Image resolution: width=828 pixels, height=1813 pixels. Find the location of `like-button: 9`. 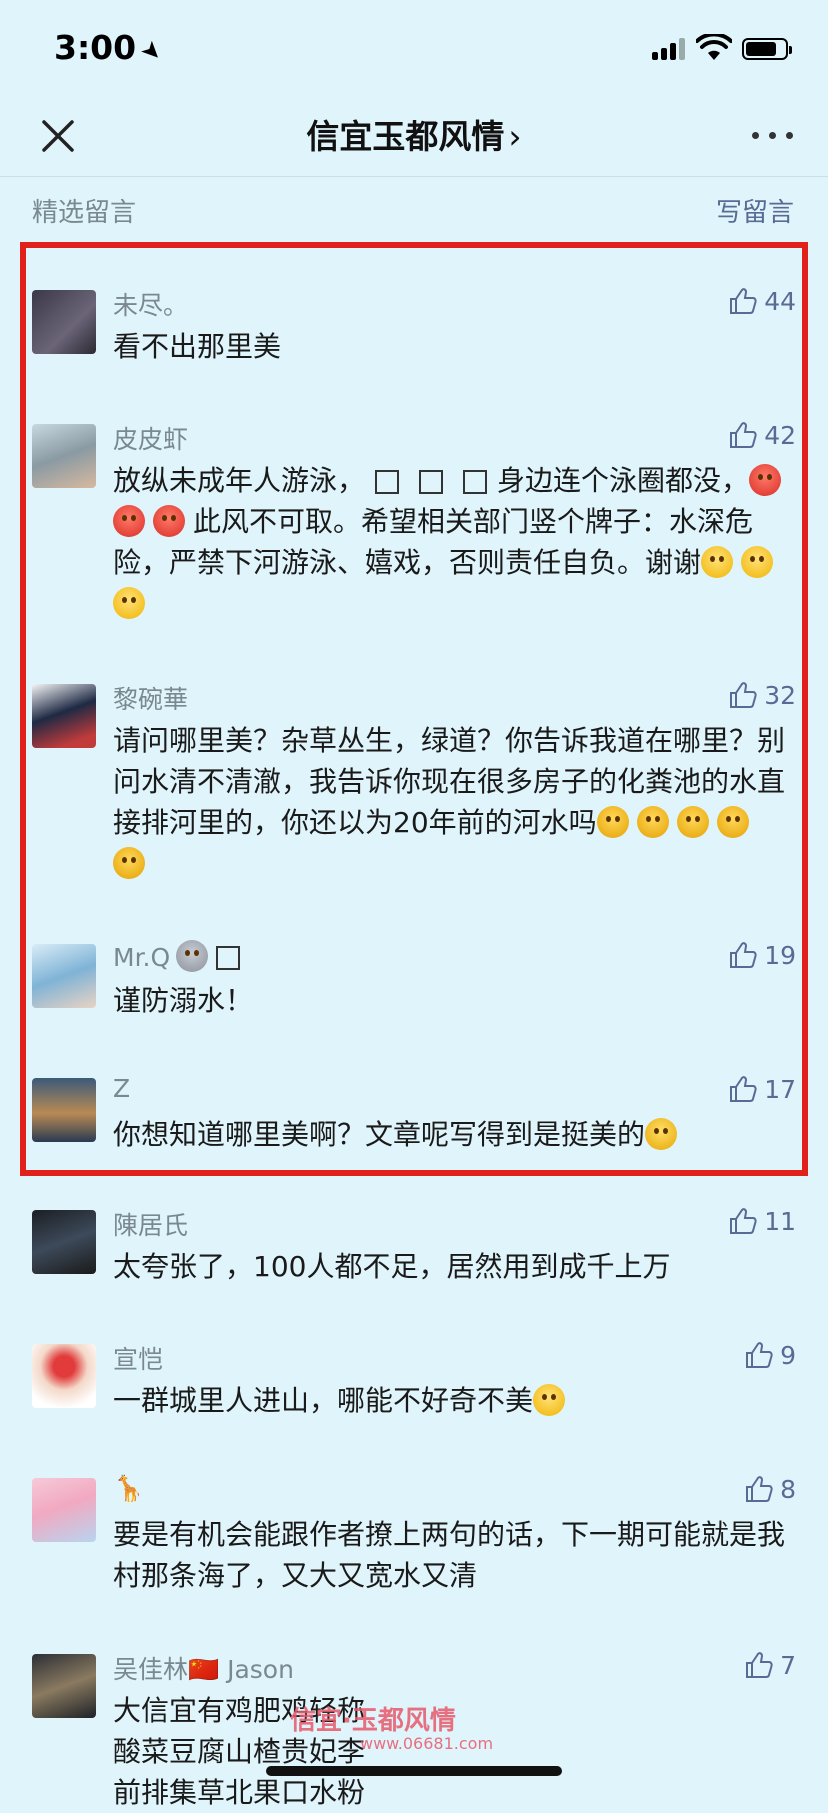

like-button: 9 is located at coordinates (770, 1355).